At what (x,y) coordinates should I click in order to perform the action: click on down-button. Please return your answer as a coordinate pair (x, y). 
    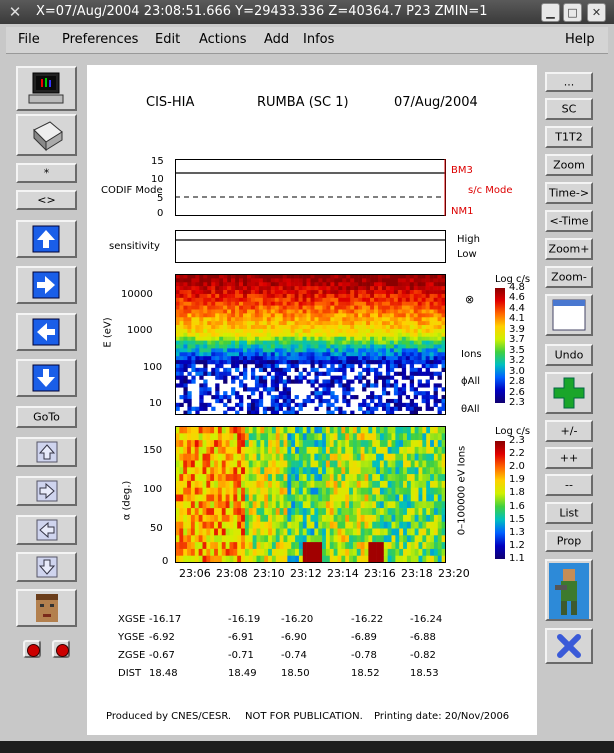
    Looking at the image, I should click on (46, 378).